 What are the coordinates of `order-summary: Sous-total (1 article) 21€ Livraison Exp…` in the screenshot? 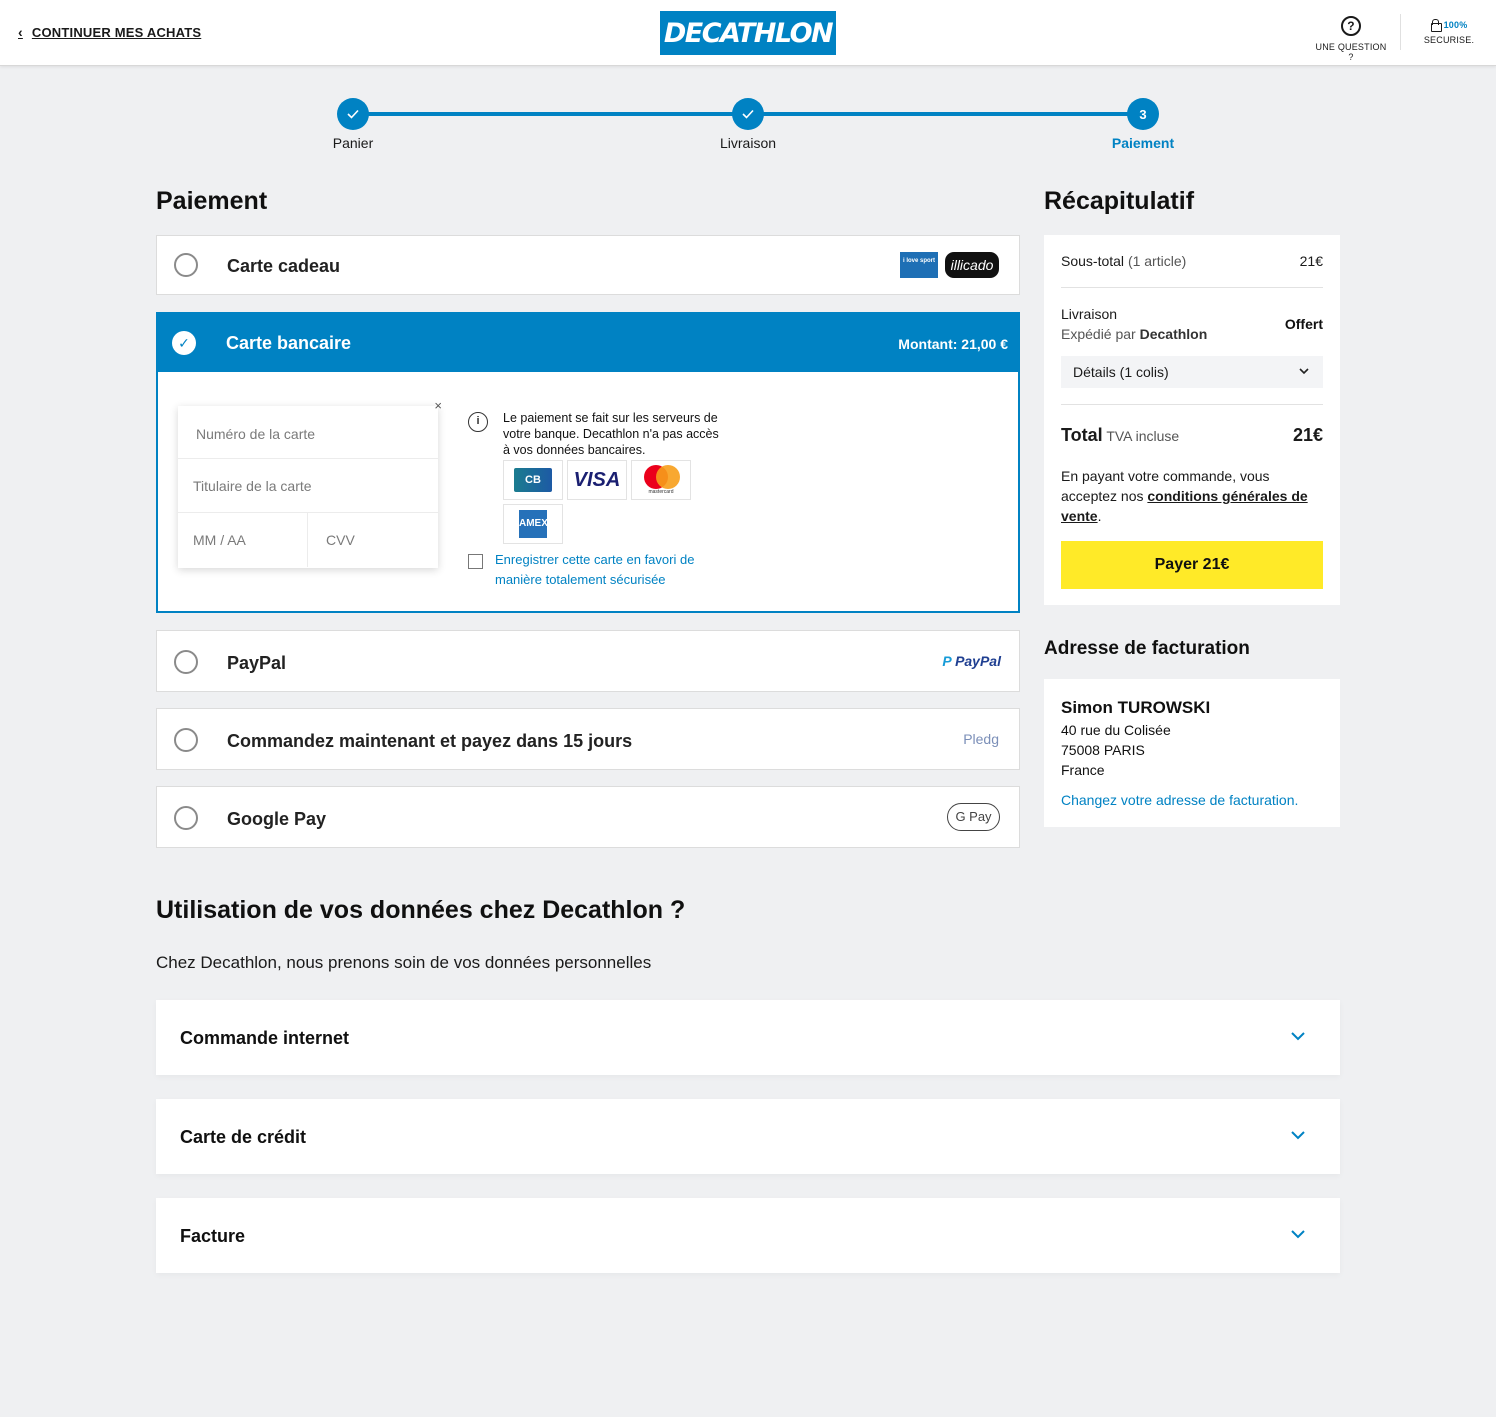 It's located at (1192, 420).